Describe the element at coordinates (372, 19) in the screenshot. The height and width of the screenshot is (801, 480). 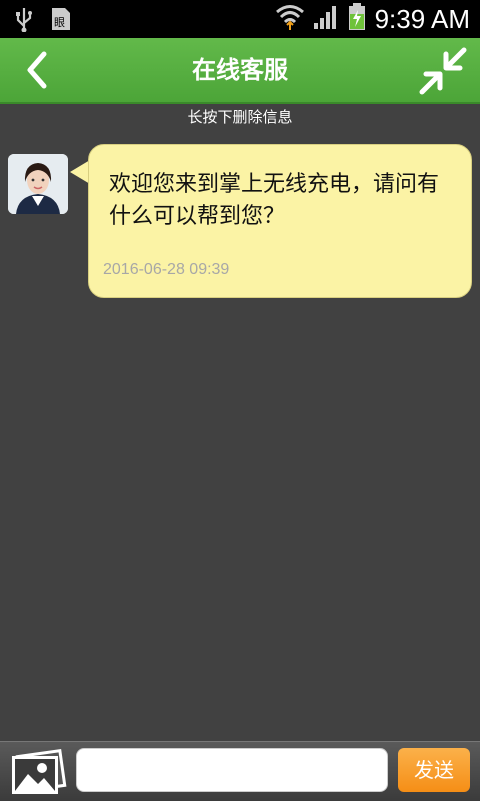
I see `status-right-icons: 9:39 AM` at that location.